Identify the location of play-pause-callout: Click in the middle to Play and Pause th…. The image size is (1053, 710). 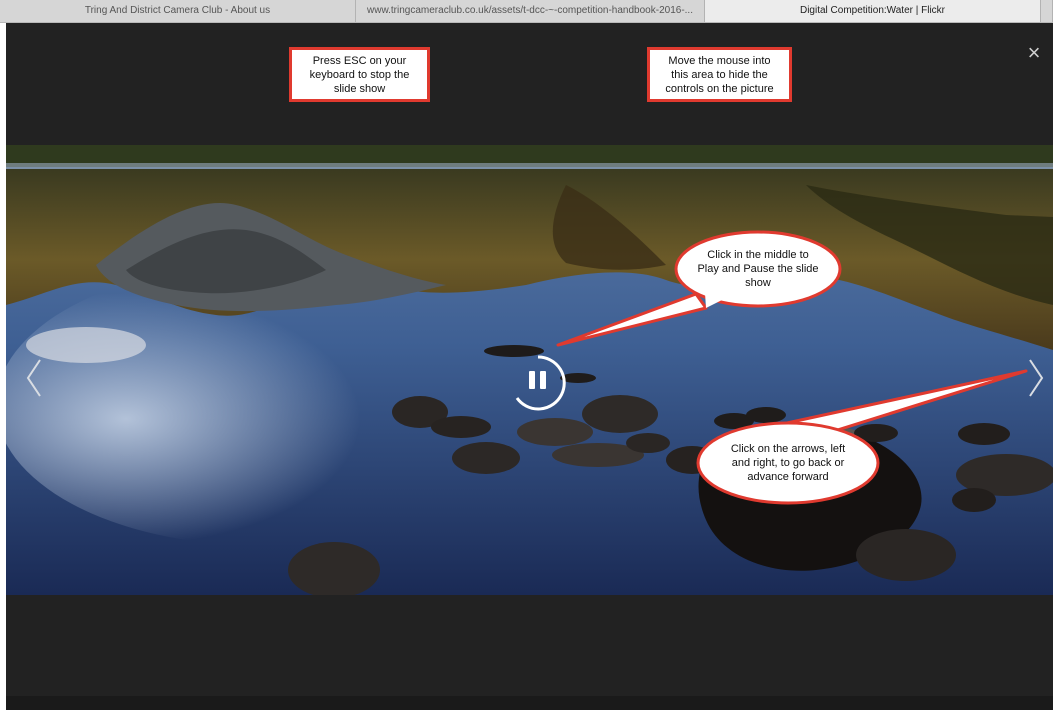
(758, 269).